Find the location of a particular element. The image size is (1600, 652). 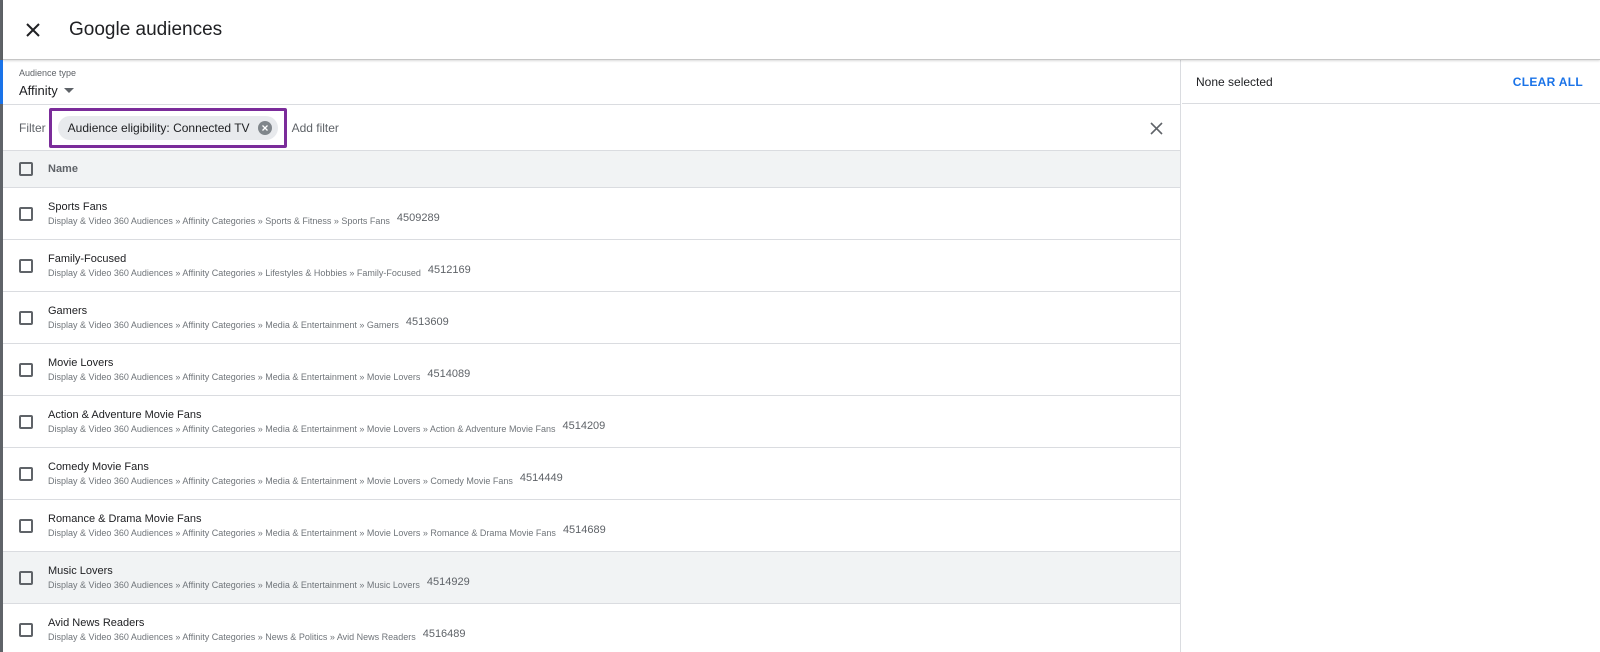

filter-label: Filter is located at coordinates (32, 127).